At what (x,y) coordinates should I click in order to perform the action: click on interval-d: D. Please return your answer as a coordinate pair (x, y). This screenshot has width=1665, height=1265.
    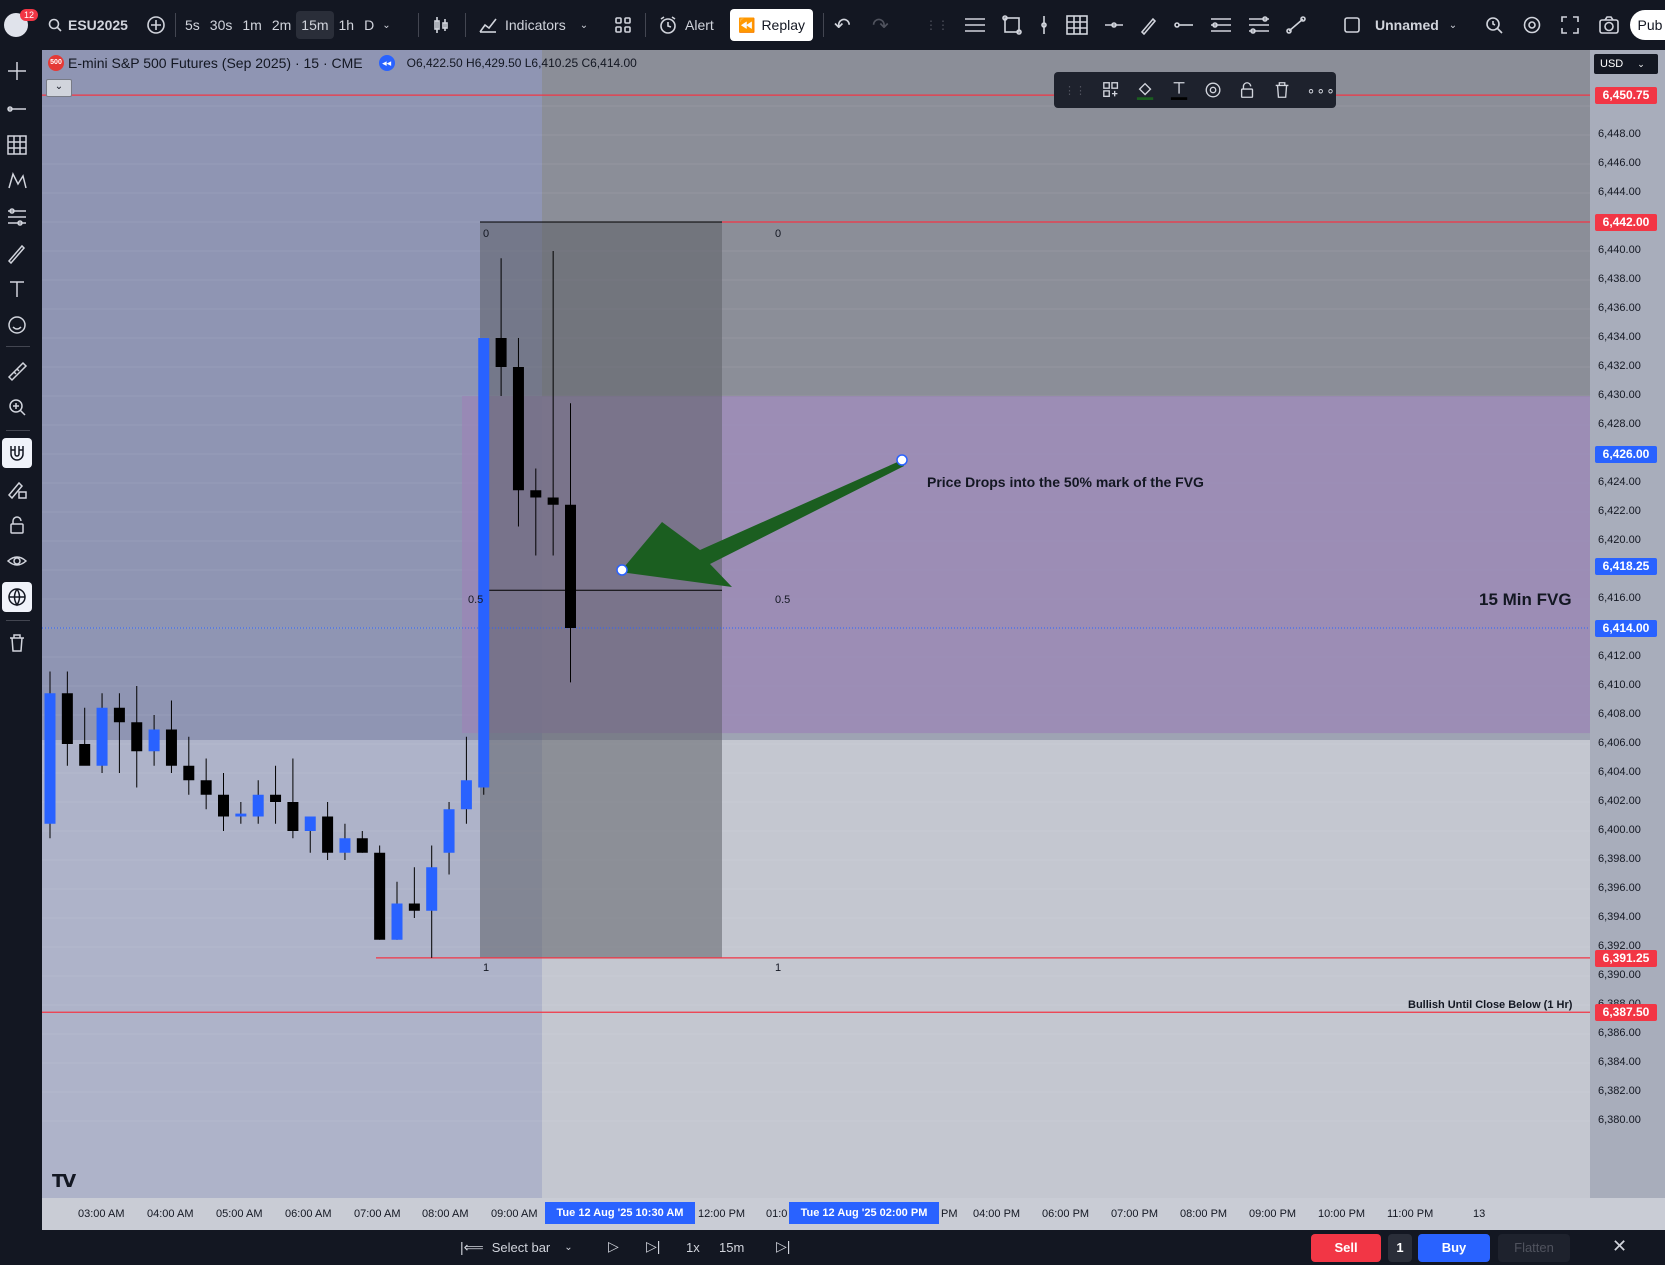
    Looking at the image, I should click on (369, 25).